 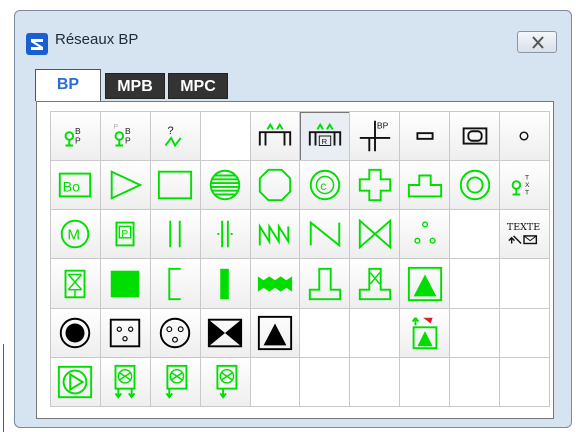 What do you see at coordinates (275, 235) in the screenshot?
I see `cell-zigzag-n-symbol` at bounding box center [275, 235].